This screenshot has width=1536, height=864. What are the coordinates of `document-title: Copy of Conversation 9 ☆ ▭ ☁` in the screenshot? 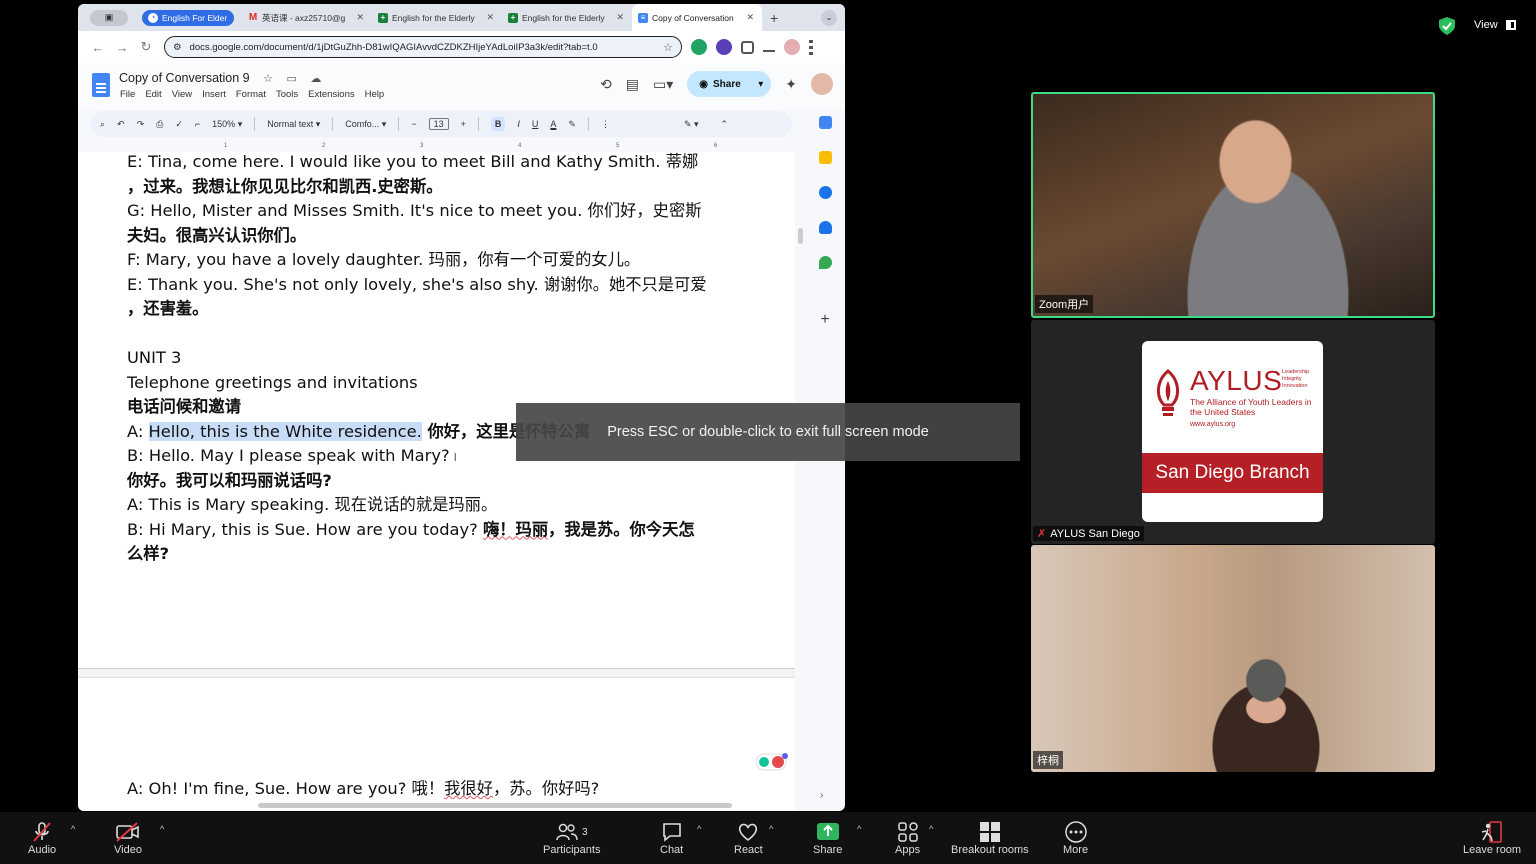 It's located at (220, 78).